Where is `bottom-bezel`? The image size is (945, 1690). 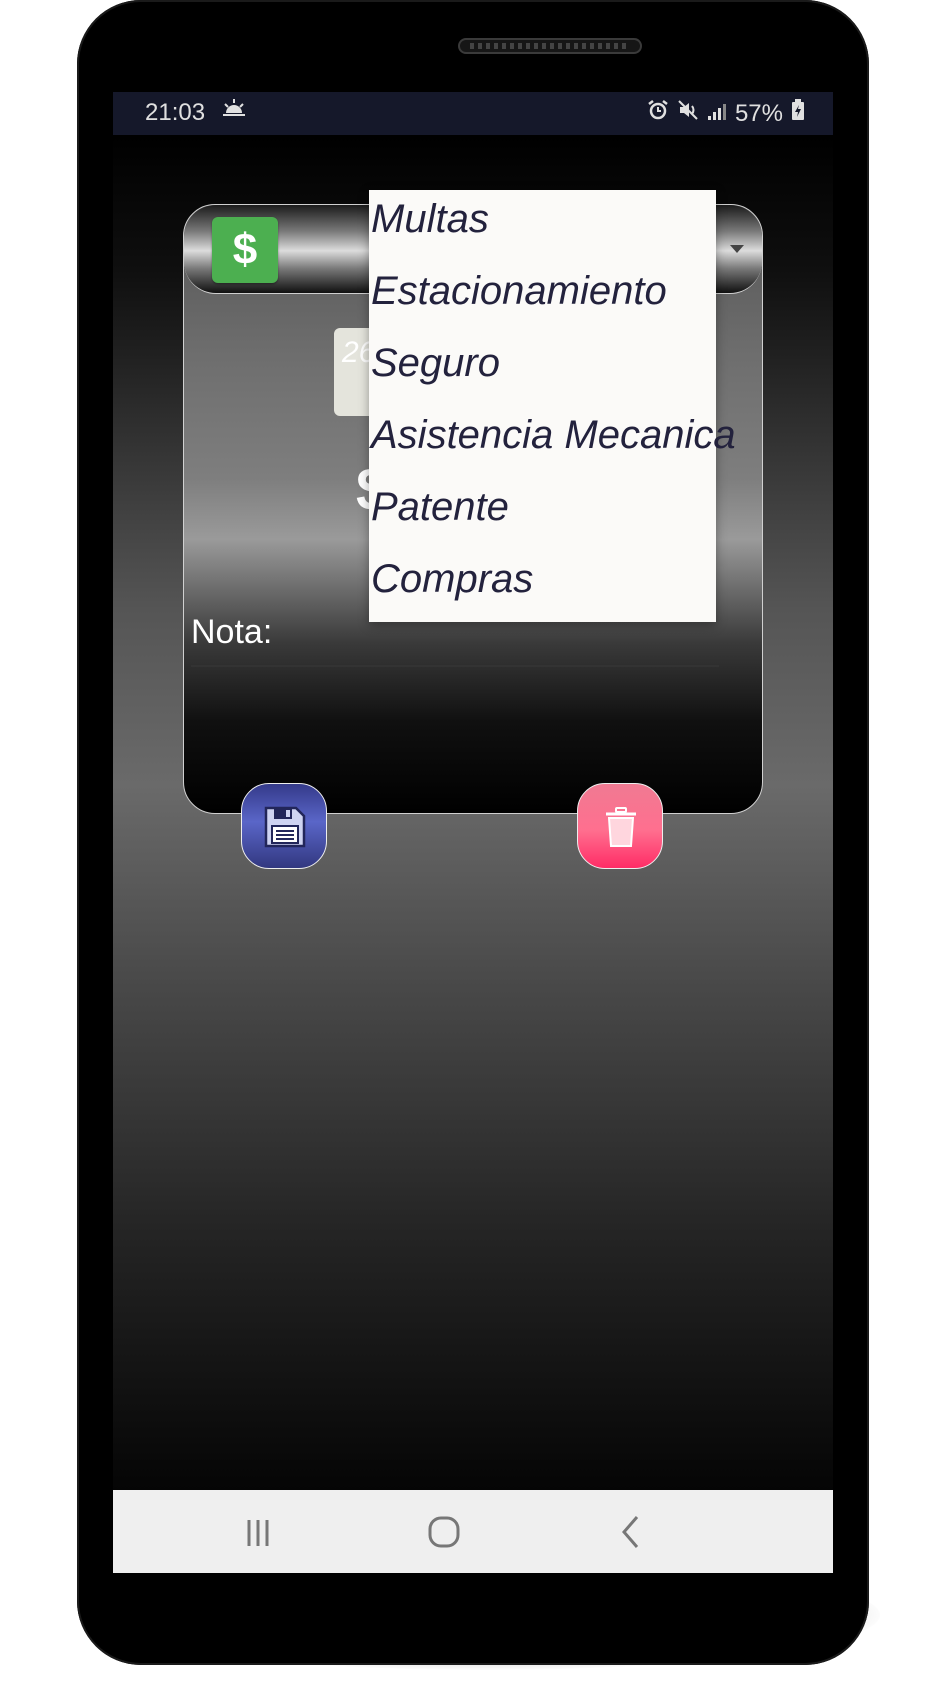
bottom-bezel is located at coordinates (473, 1590).